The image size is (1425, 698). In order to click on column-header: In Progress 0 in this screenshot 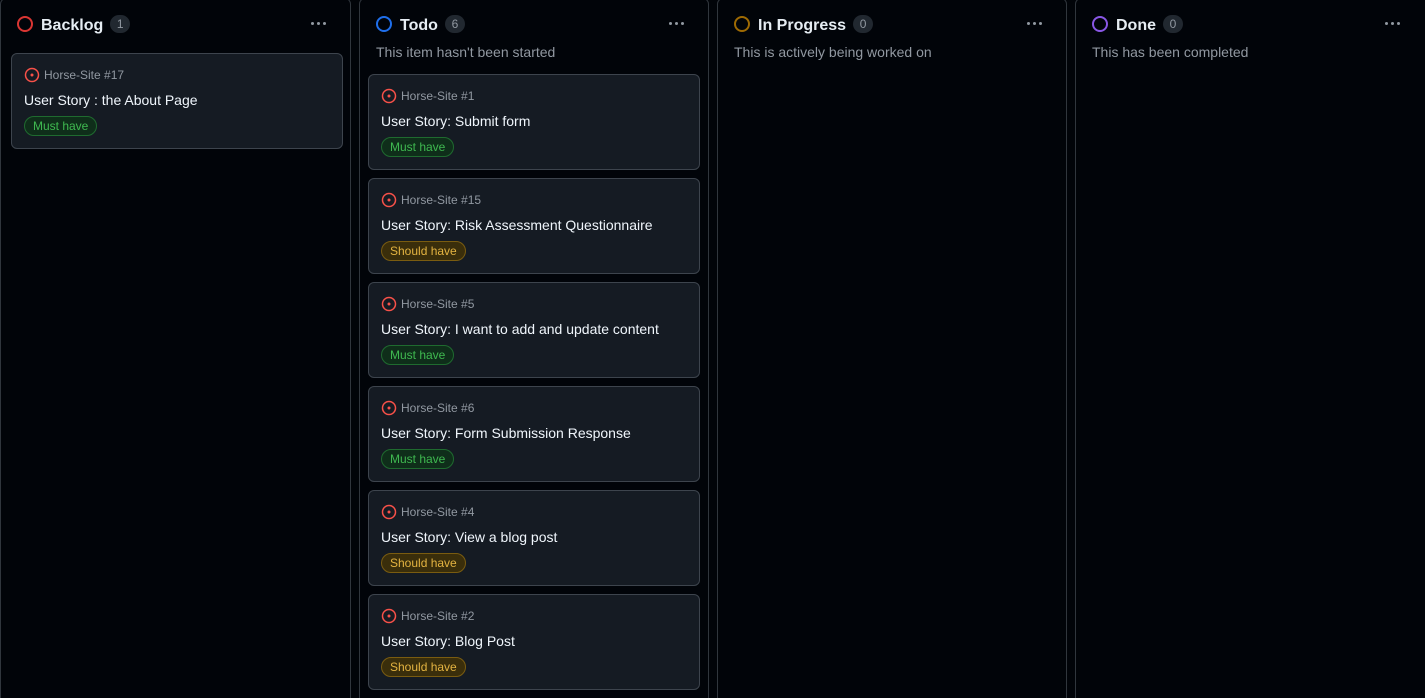, I will do `click(892, 23)`.